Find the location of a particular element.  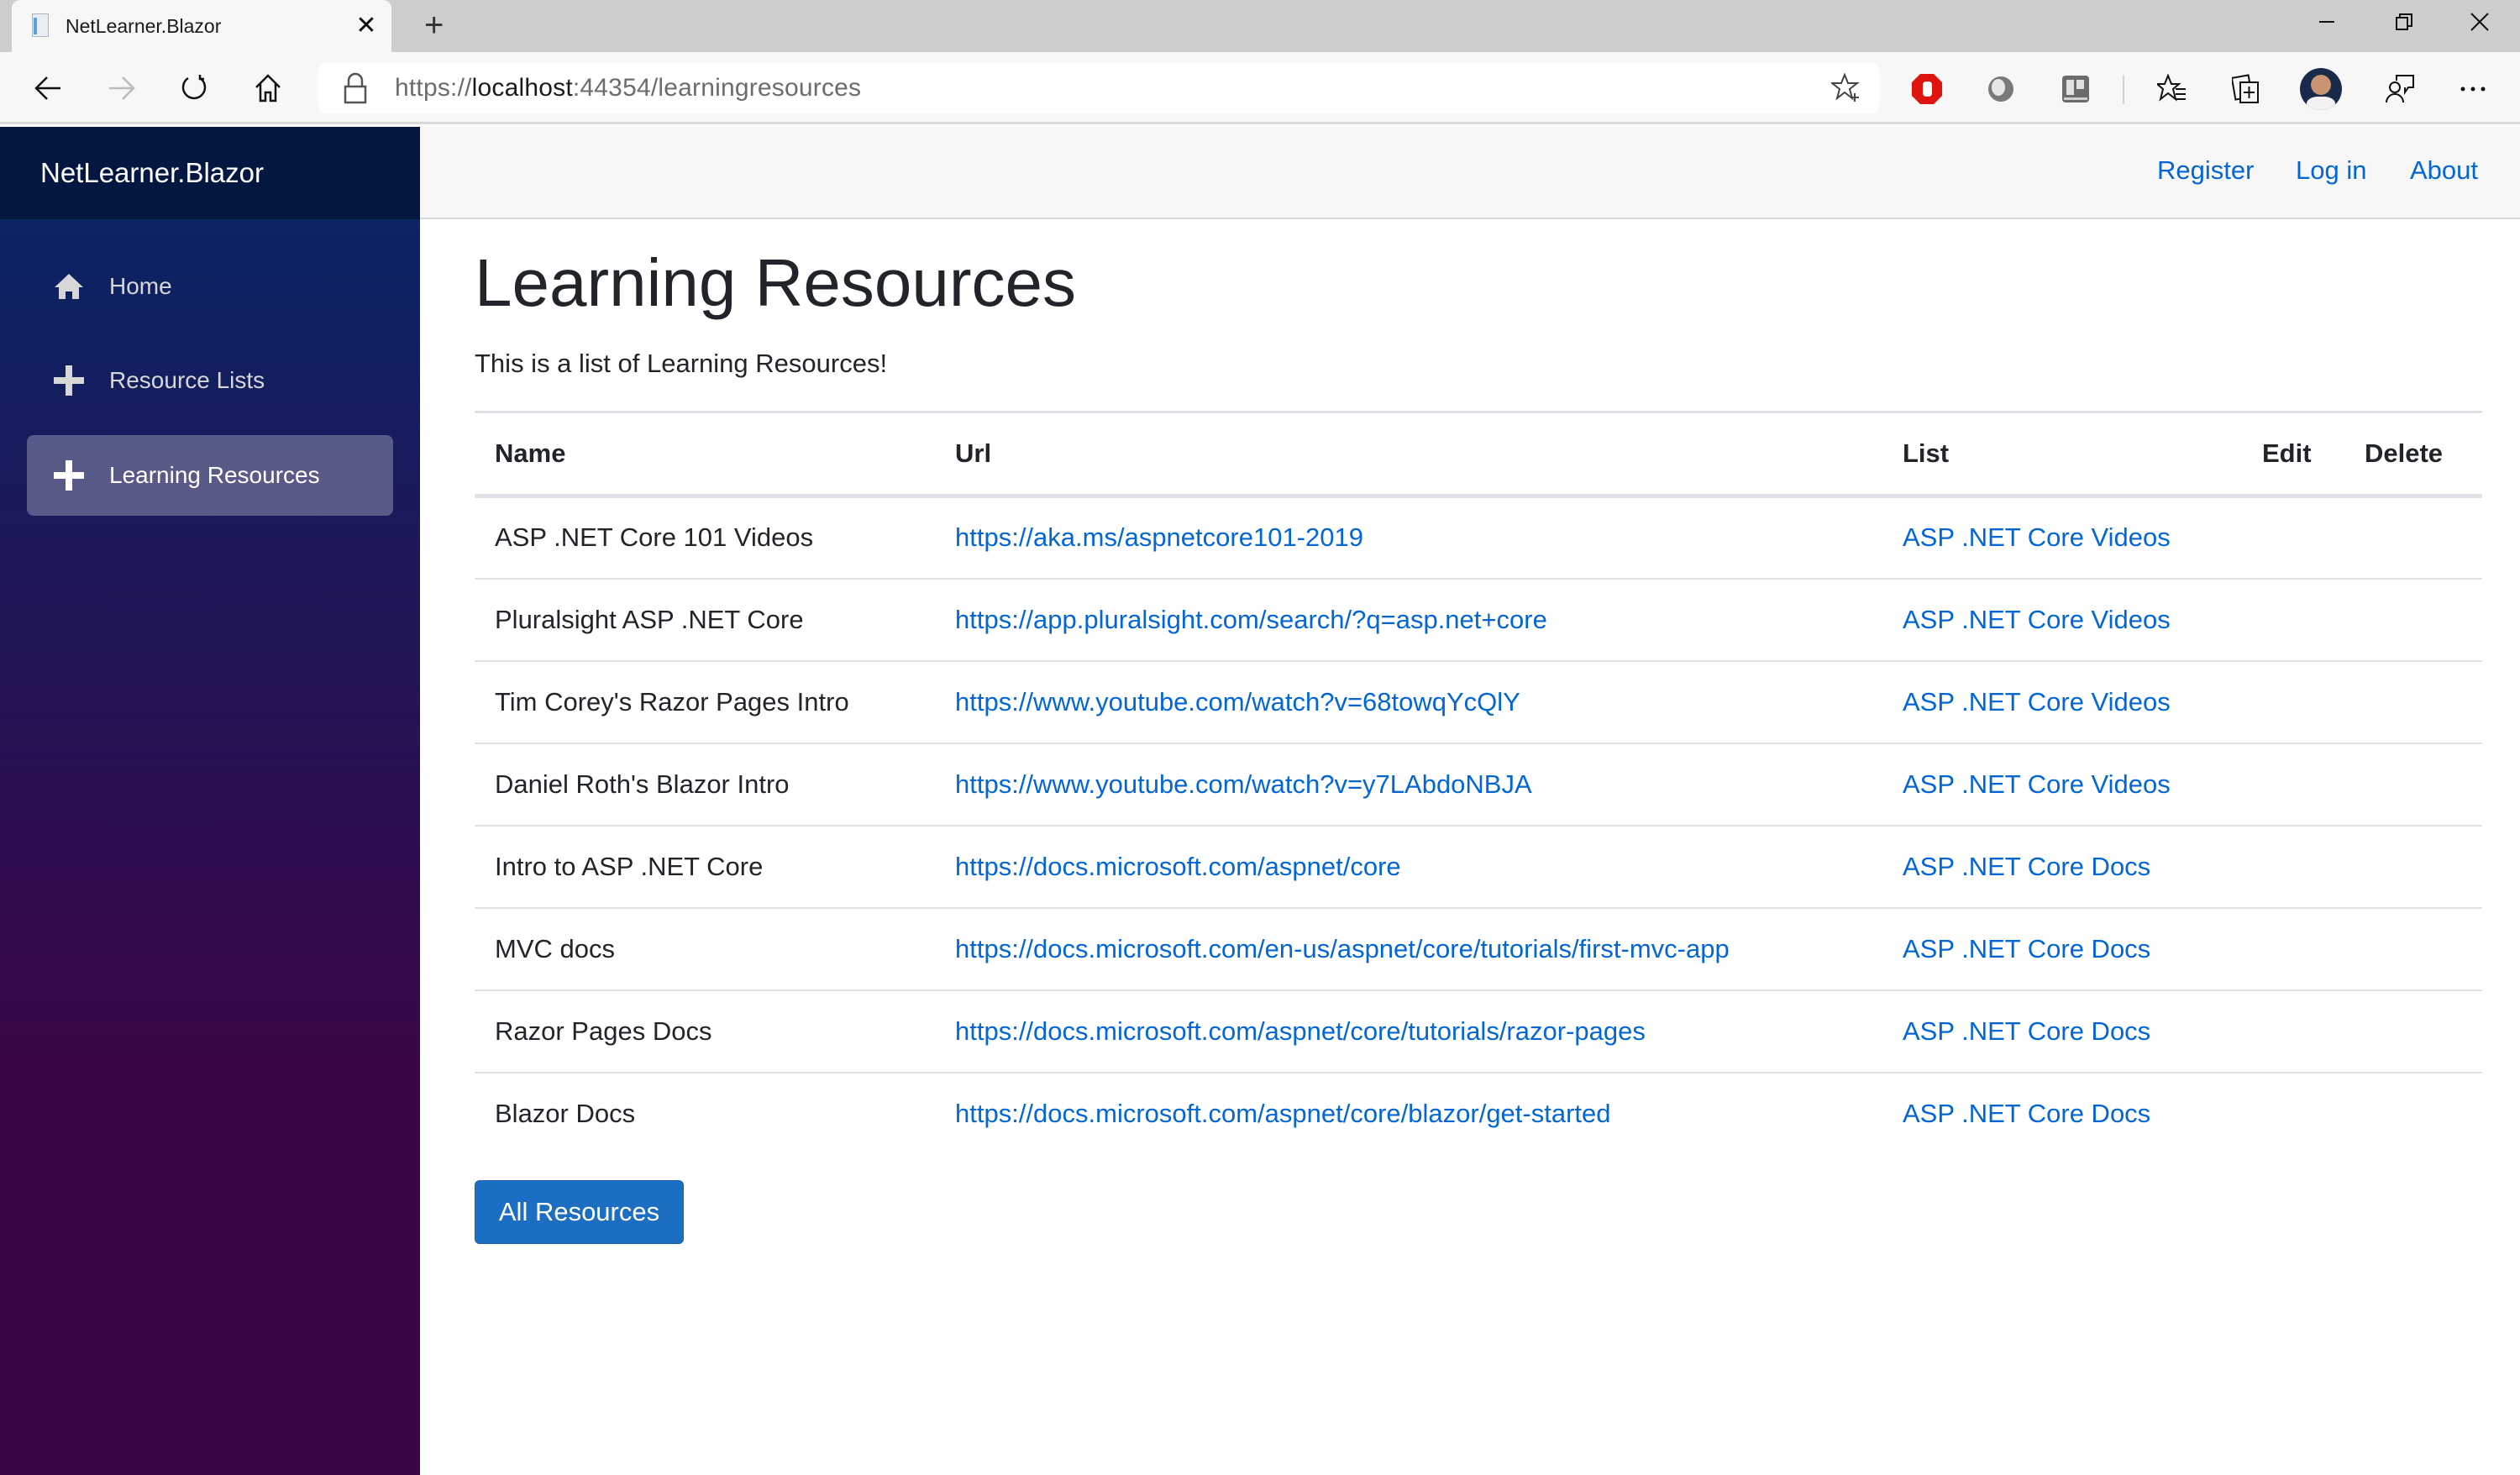

restore-button is located at coordinates (2404, 22).